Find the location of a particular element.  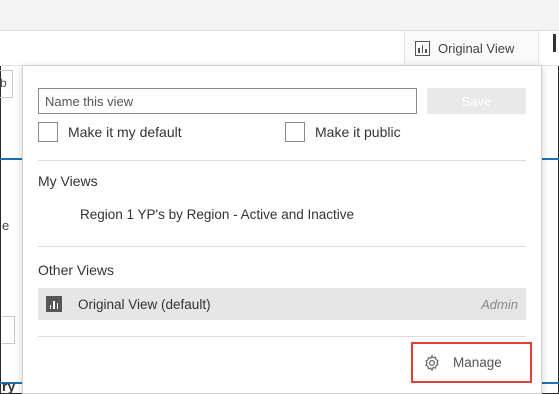

view-owner-label: Admin is located at coordinates (499, 304).